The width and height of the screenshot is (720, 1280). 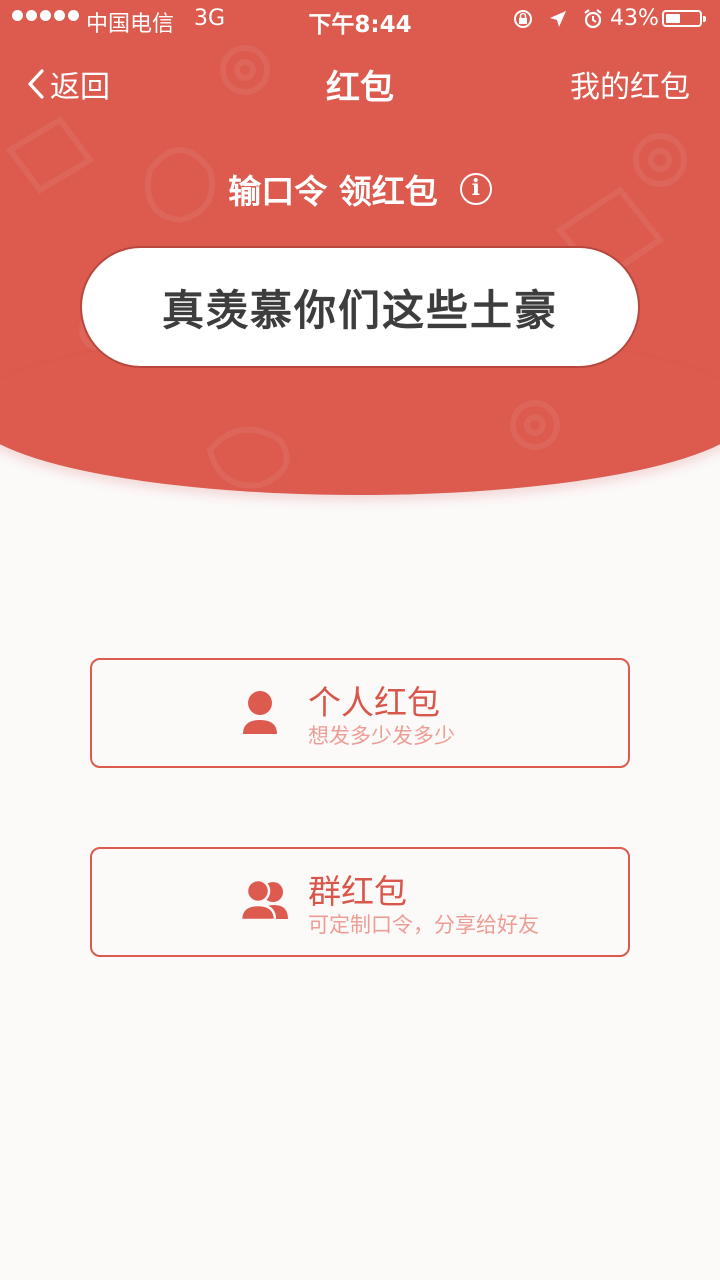 I want to click on group-red-packet-button: 群红包 可定制口令，分享给好友, so click(x=360, y=902).